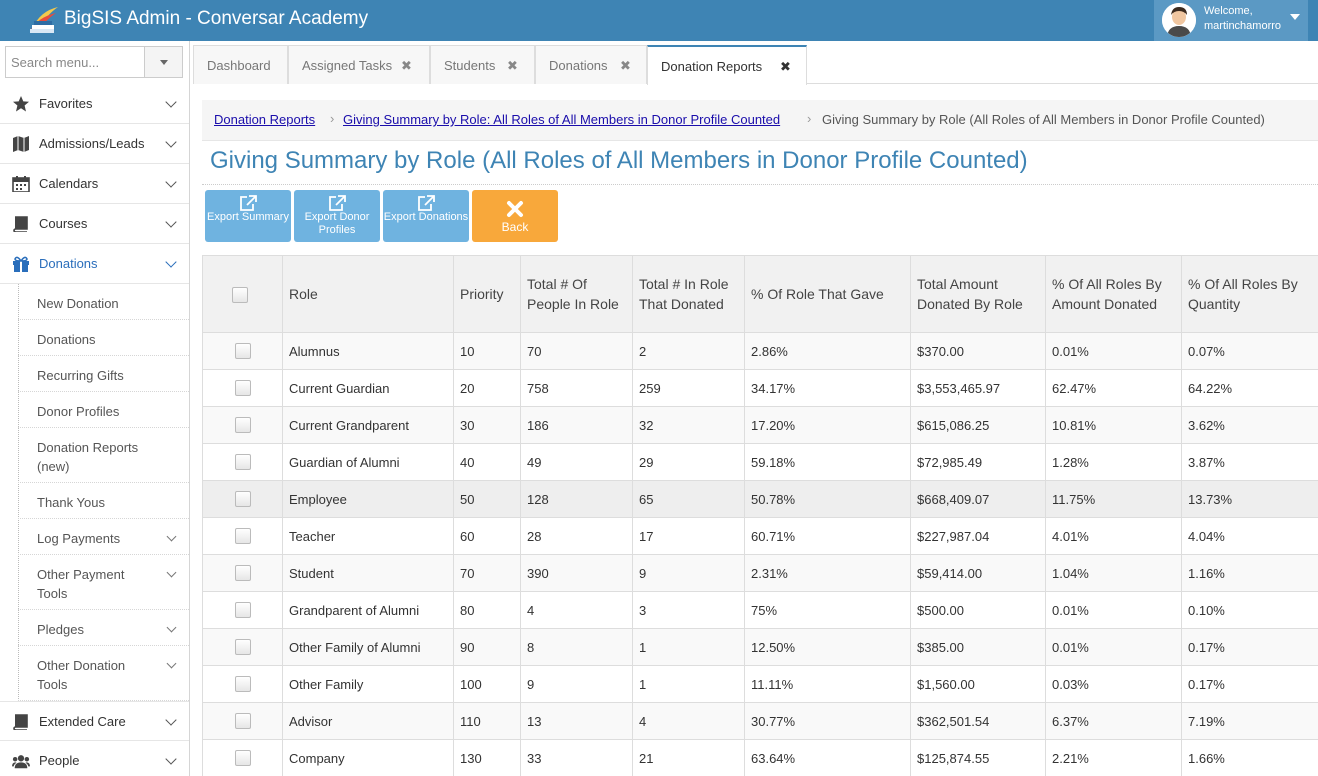 This screenshot has height=776, width=1318. What do you see at coordinates (264, 119) in the screenshot?
I see `breadcrumb-link-donation-reports: Donation Reports` at bounding box center [264, 119].